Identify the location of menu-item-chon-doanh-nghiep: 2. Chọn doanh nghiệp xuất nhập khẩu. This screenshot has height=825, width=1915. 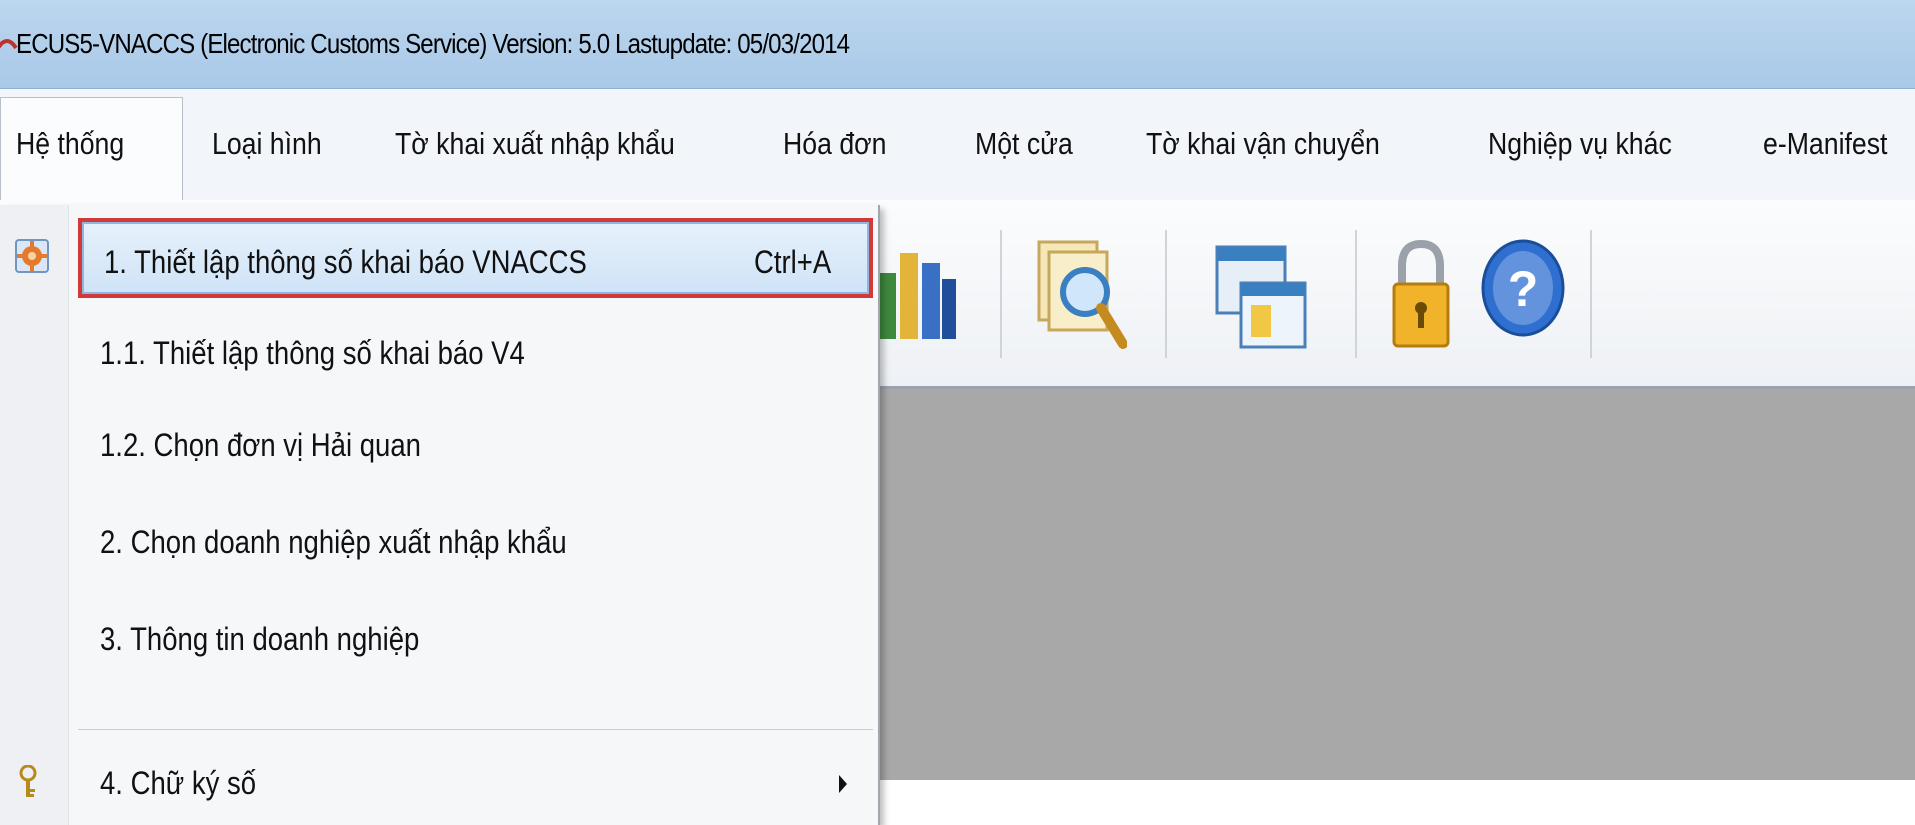
(475, 542).